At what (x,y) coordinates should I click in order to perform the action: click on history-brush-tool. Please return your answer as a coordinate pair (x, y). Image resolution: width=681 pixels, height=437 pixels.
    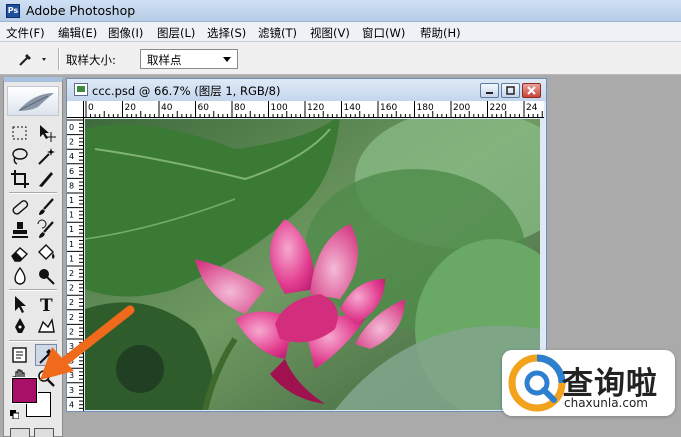
    Looking at the image, I should click on (46, 230).